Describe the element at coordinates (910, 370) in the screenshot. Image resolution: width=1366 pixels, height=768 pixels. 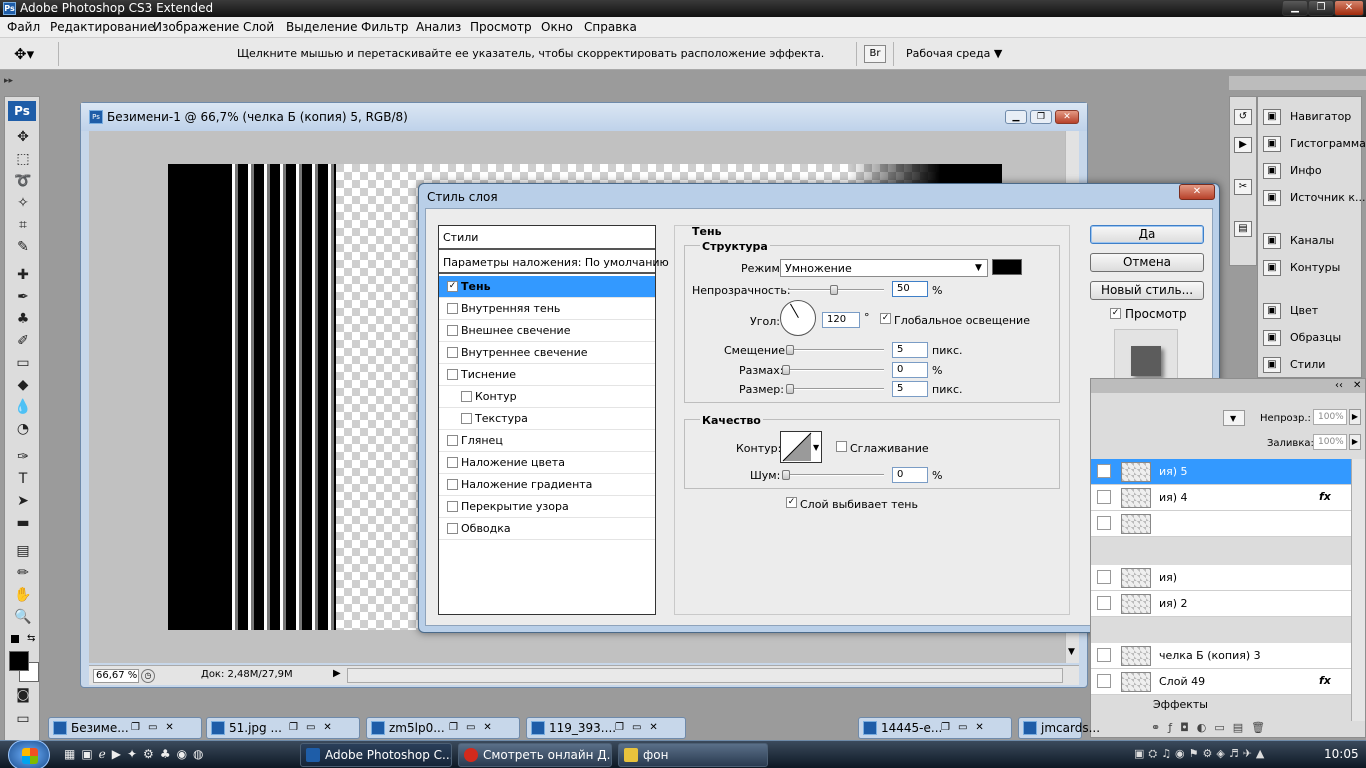
I see `spread-input: 0` at that location.